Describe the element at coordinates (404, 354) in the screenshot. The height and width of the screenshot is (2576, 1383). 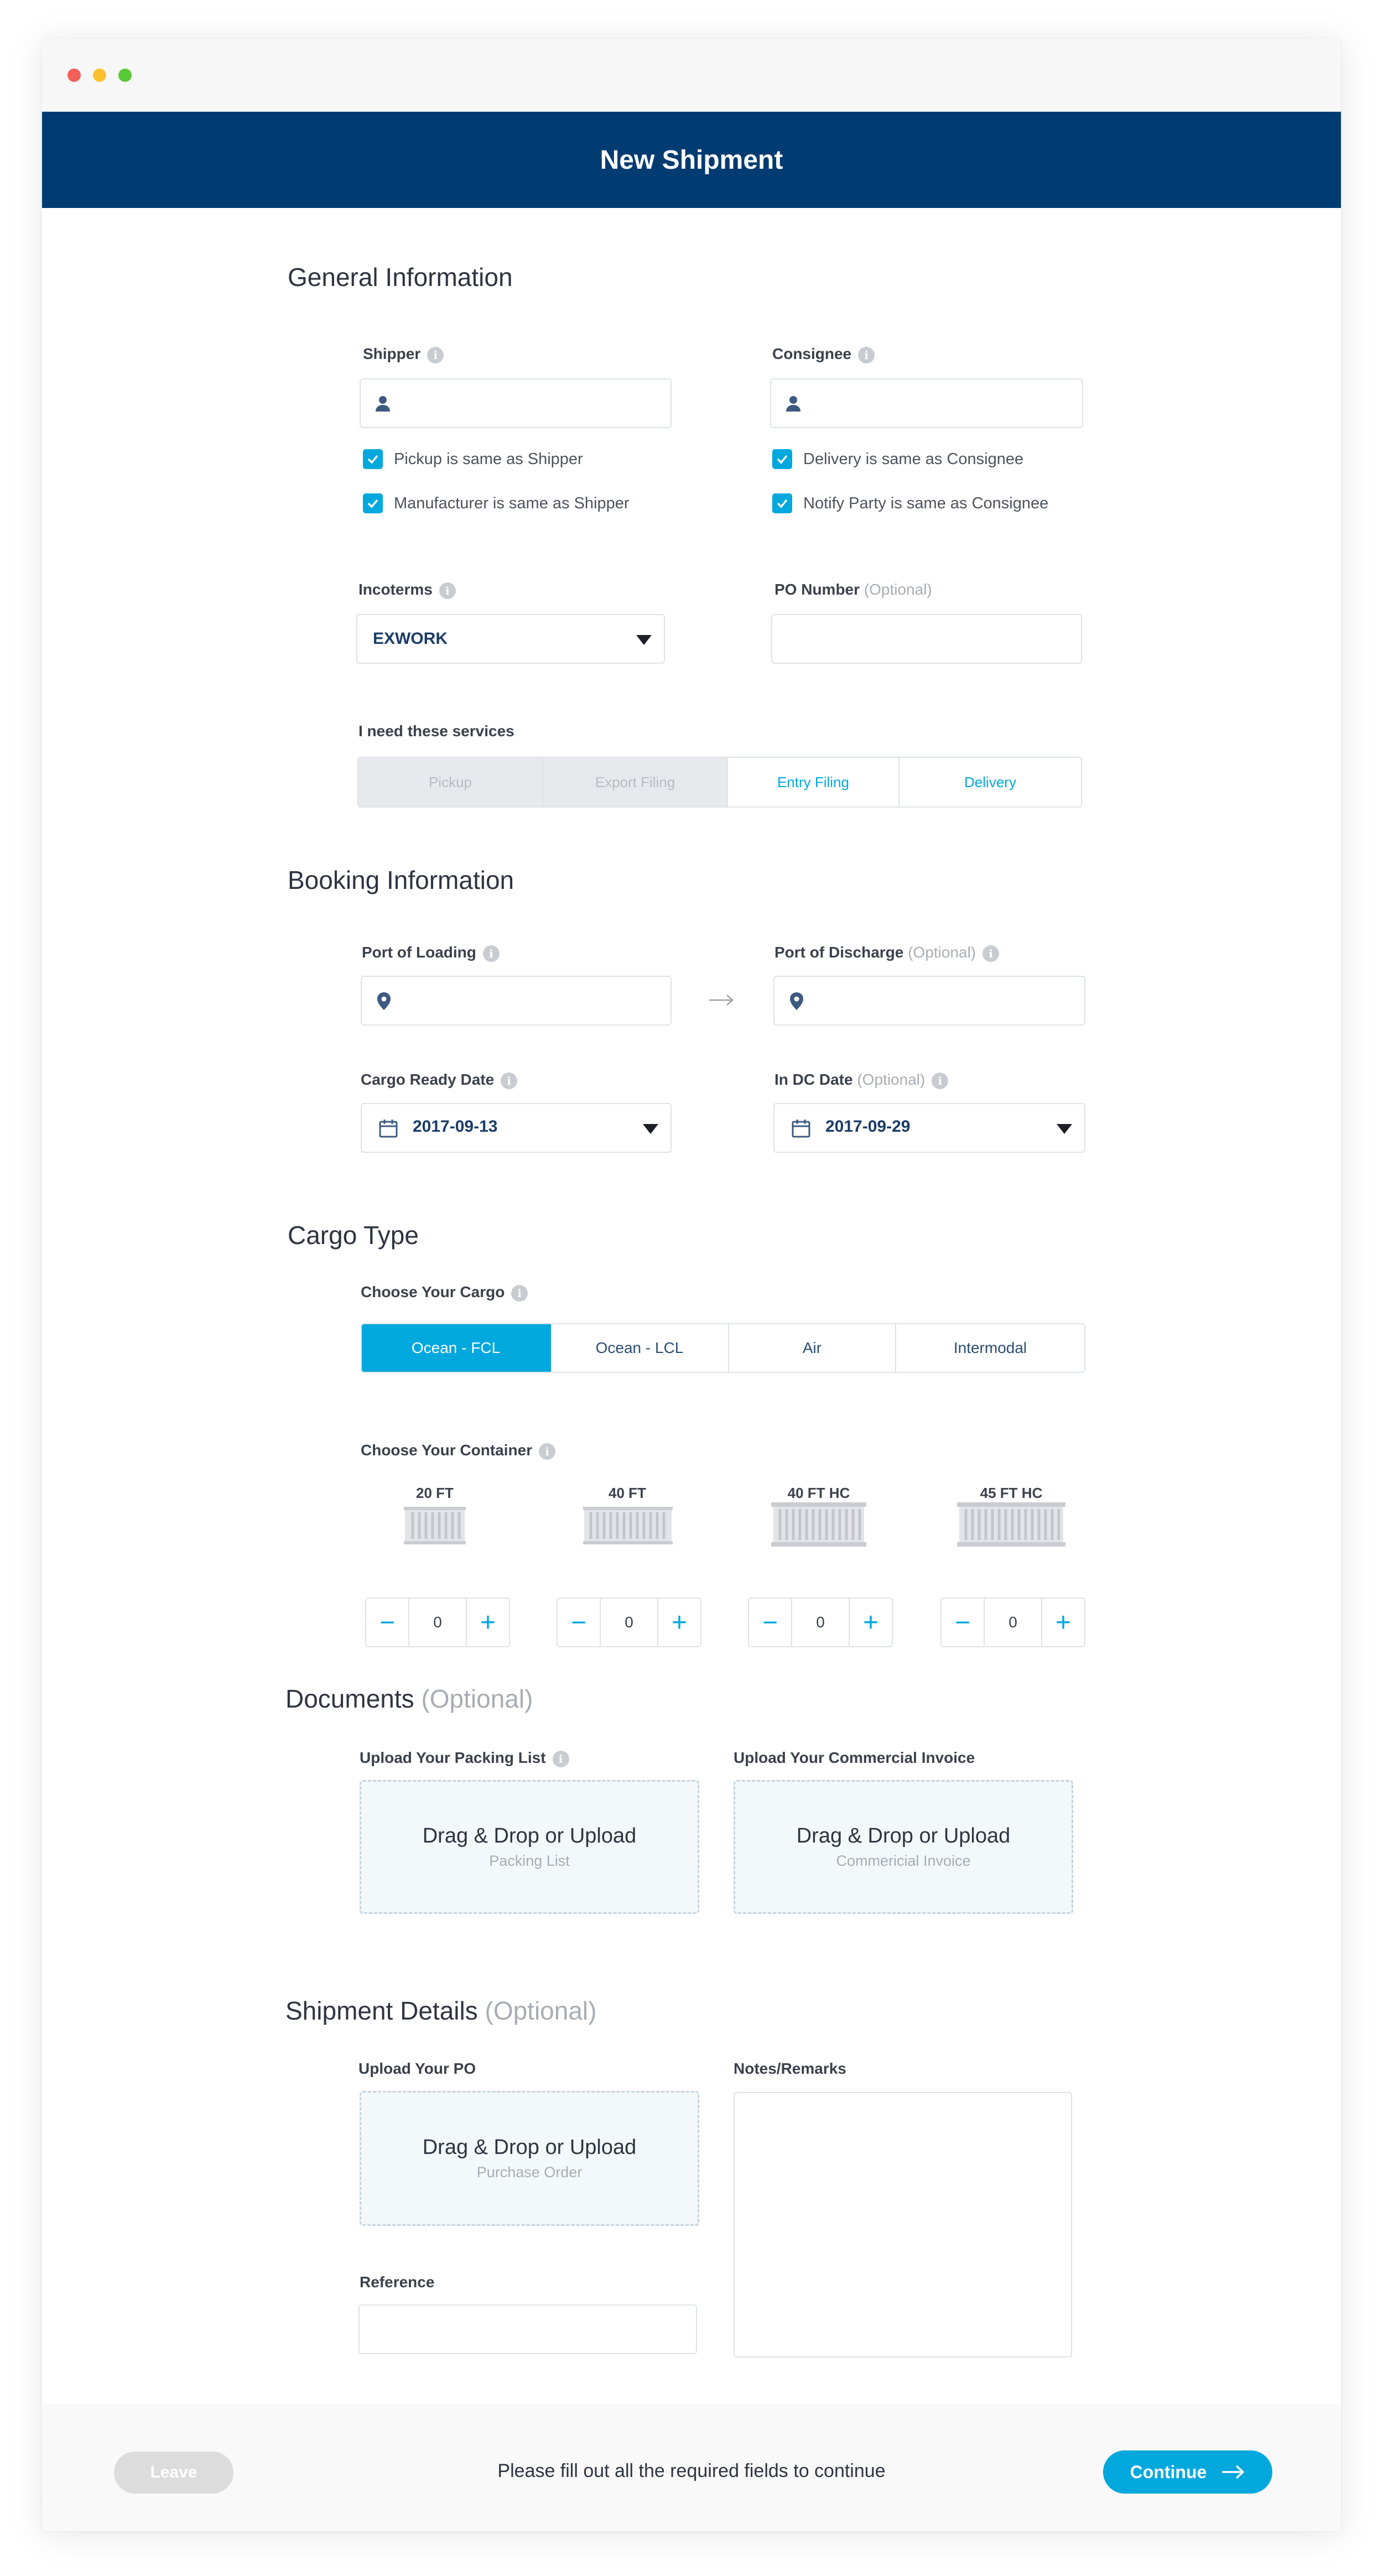
I see `shipper-label: Shipper i` at that location.